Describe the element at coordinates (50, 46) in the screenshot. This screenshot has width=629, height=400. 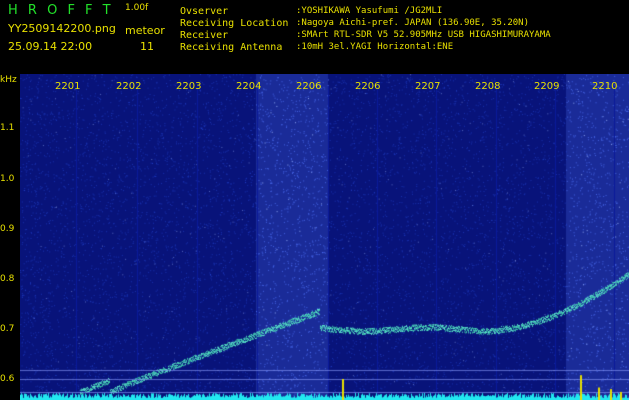
I see `capture-datetime: 25.09.14 22:00` at that location.